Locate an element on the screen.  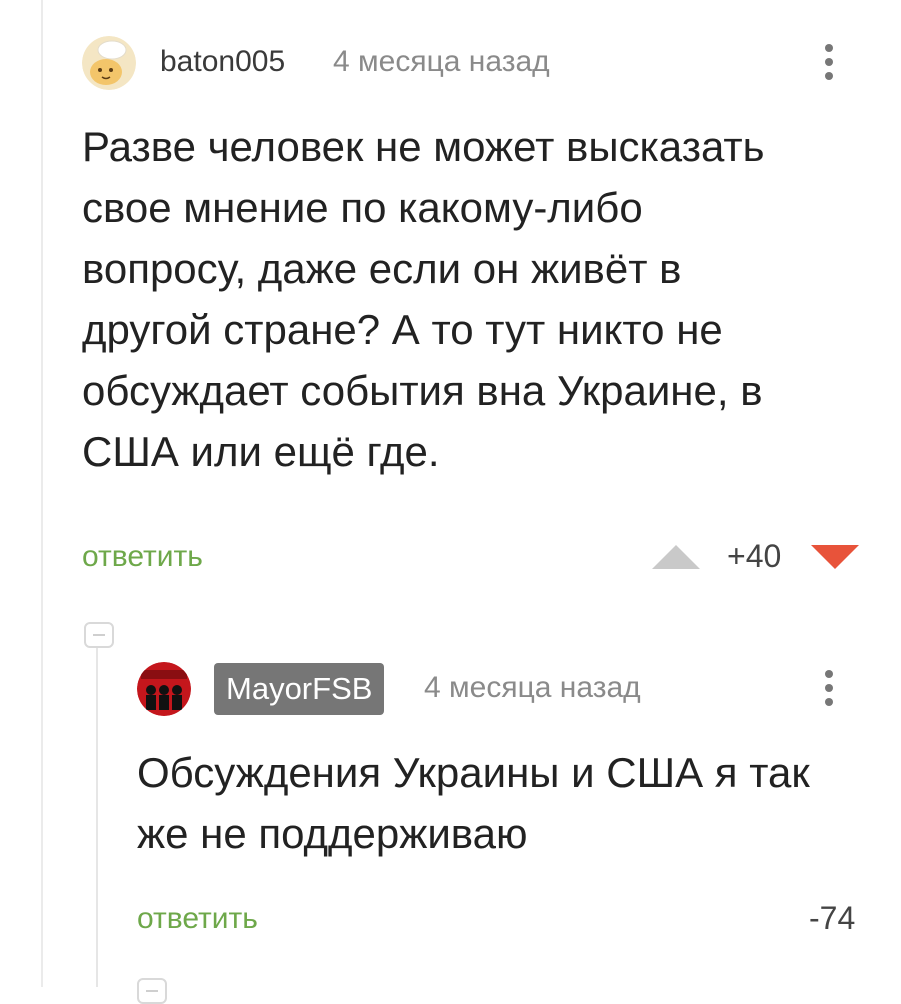
upvote-icon is located at coordinates (676, 557).